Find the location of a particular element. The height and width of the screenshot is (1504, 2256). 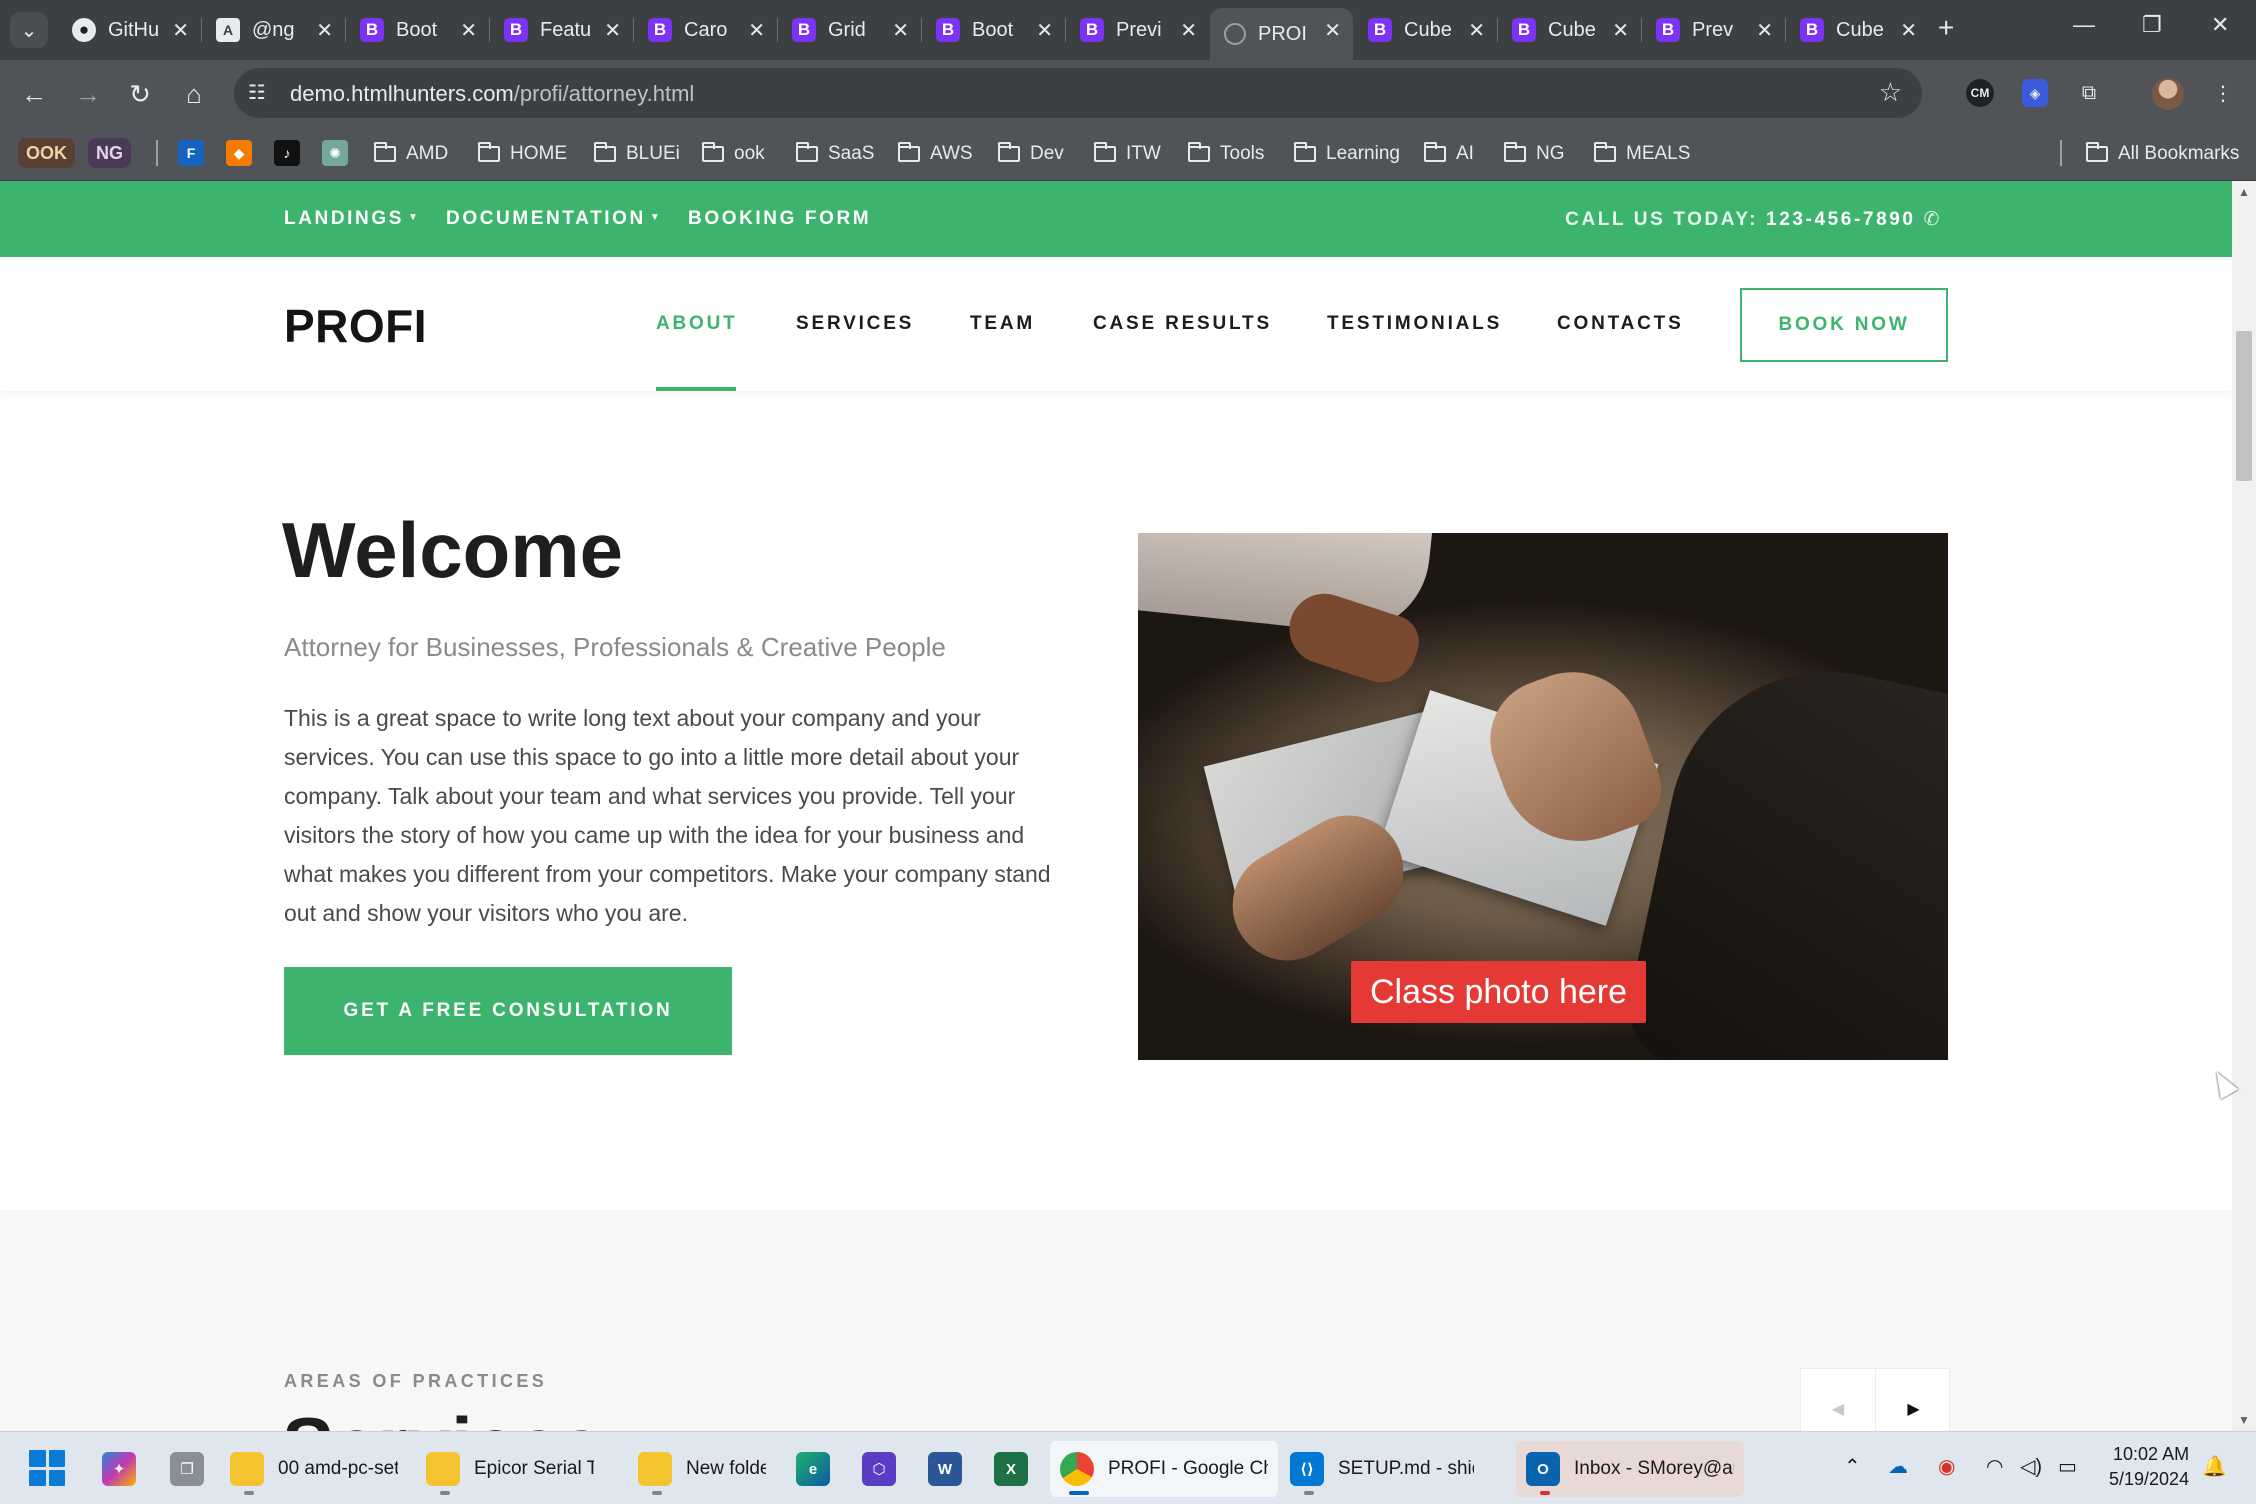

chrome-tray-icon: ◉ is located at coordinates (1946, 1466).